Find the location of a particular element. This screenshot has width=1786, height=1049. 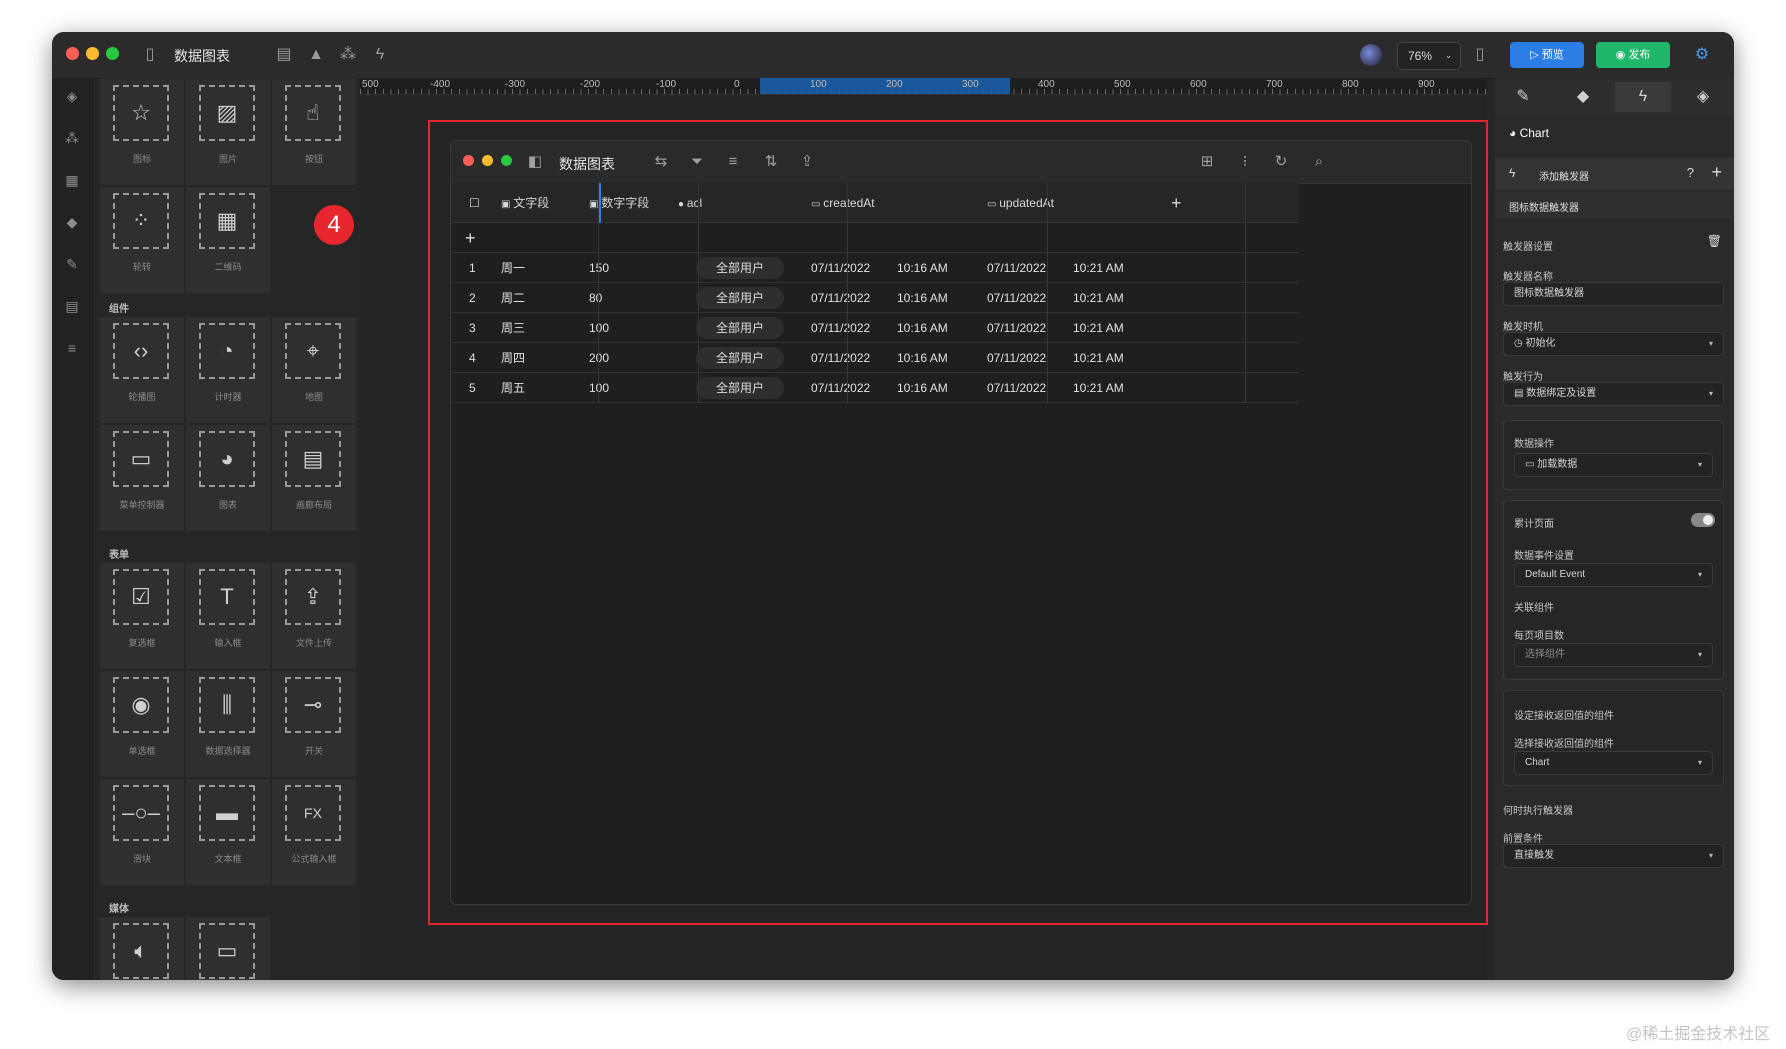

tab-package: ◈ is located at coordinates (1703, 97).